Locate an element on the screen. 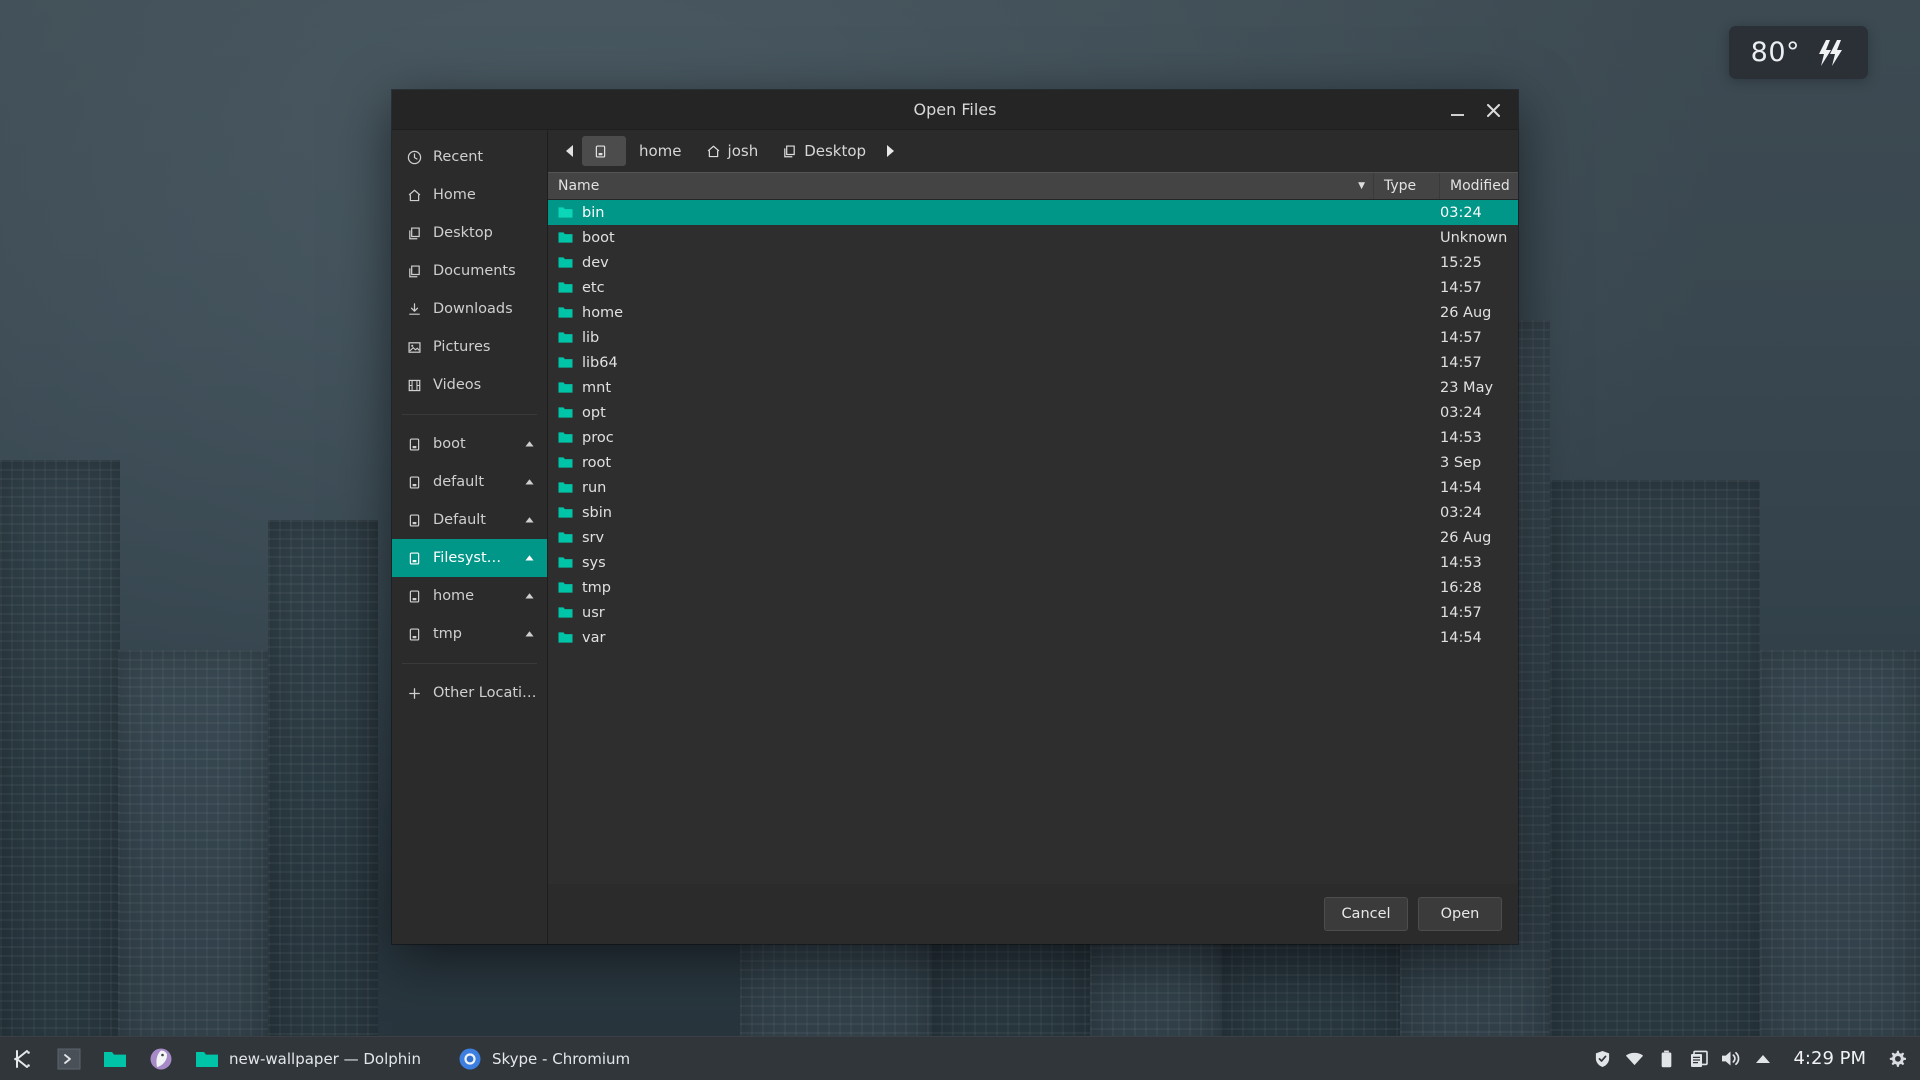 The image size is (1920, 1080). sidebar-item-downloads: Downloads is located at coordinates (469, 309).